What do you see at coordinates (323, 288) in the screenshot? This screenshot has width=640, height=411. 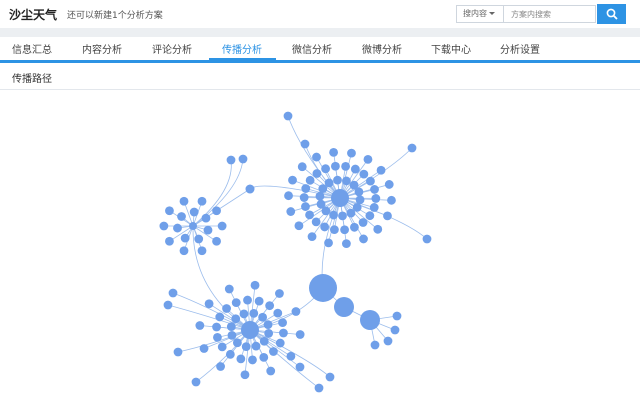 I see `graph-root-node` at bounding box center [323, 288].